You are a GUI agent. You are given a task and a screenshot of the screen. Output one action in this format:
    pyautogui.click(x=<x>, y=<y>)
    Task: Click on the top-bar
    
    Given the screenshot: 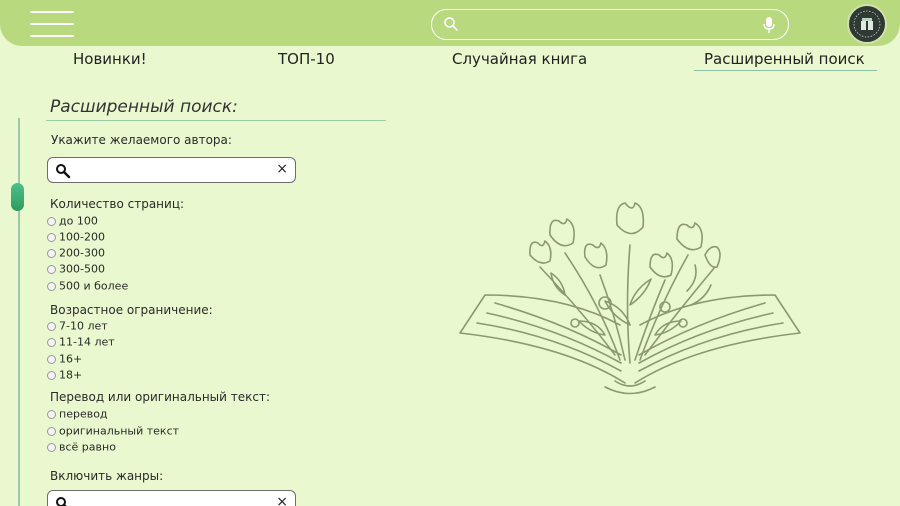 What is the action you would take?
    pyautogui.click(x=450, y=23)
    